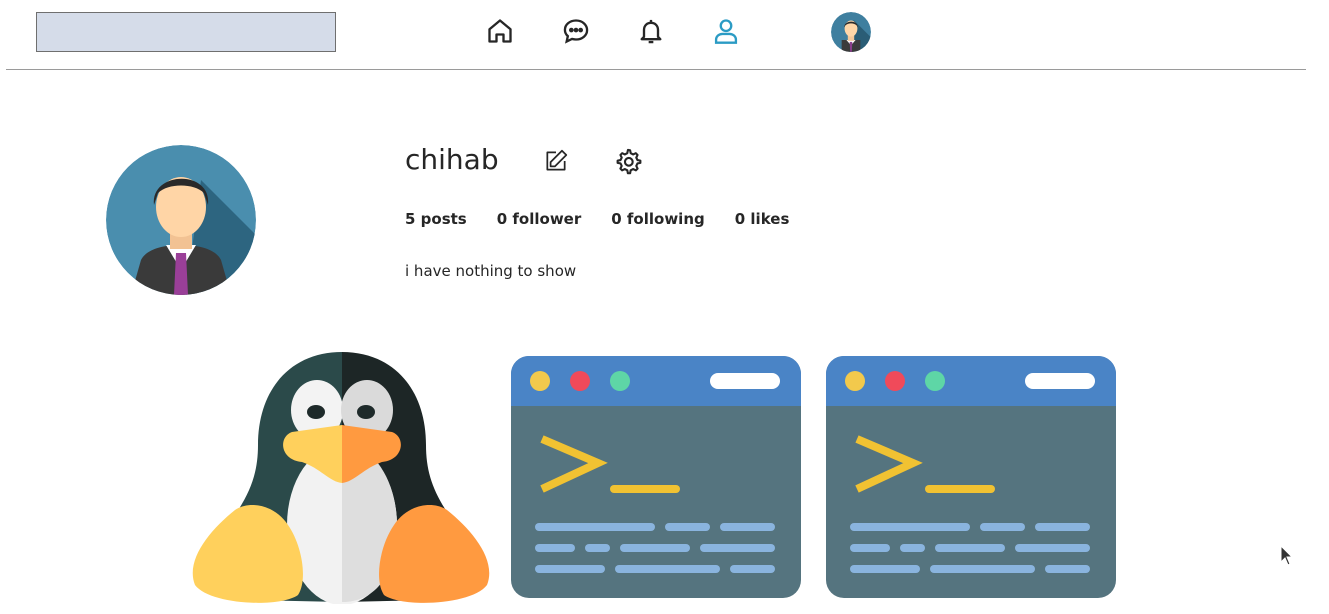  I want to click on notifications-icon, so click(651, 31).